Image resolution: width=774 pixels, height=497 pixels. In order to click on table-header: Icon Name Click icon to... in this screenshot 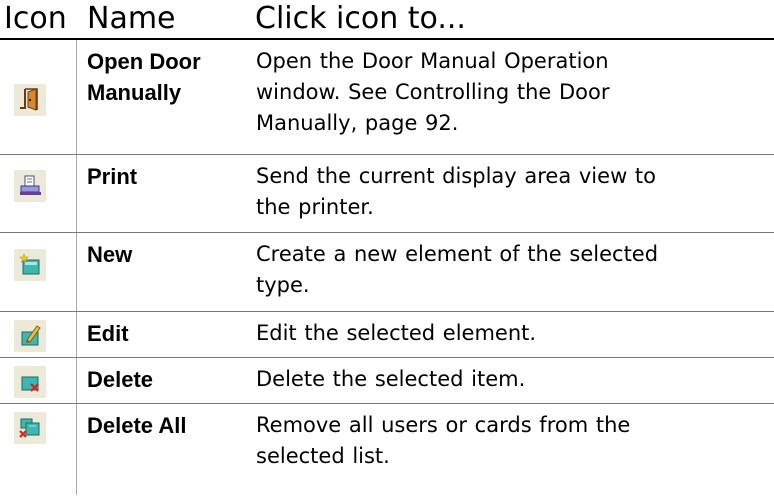, I will do `click(387, 20)`.